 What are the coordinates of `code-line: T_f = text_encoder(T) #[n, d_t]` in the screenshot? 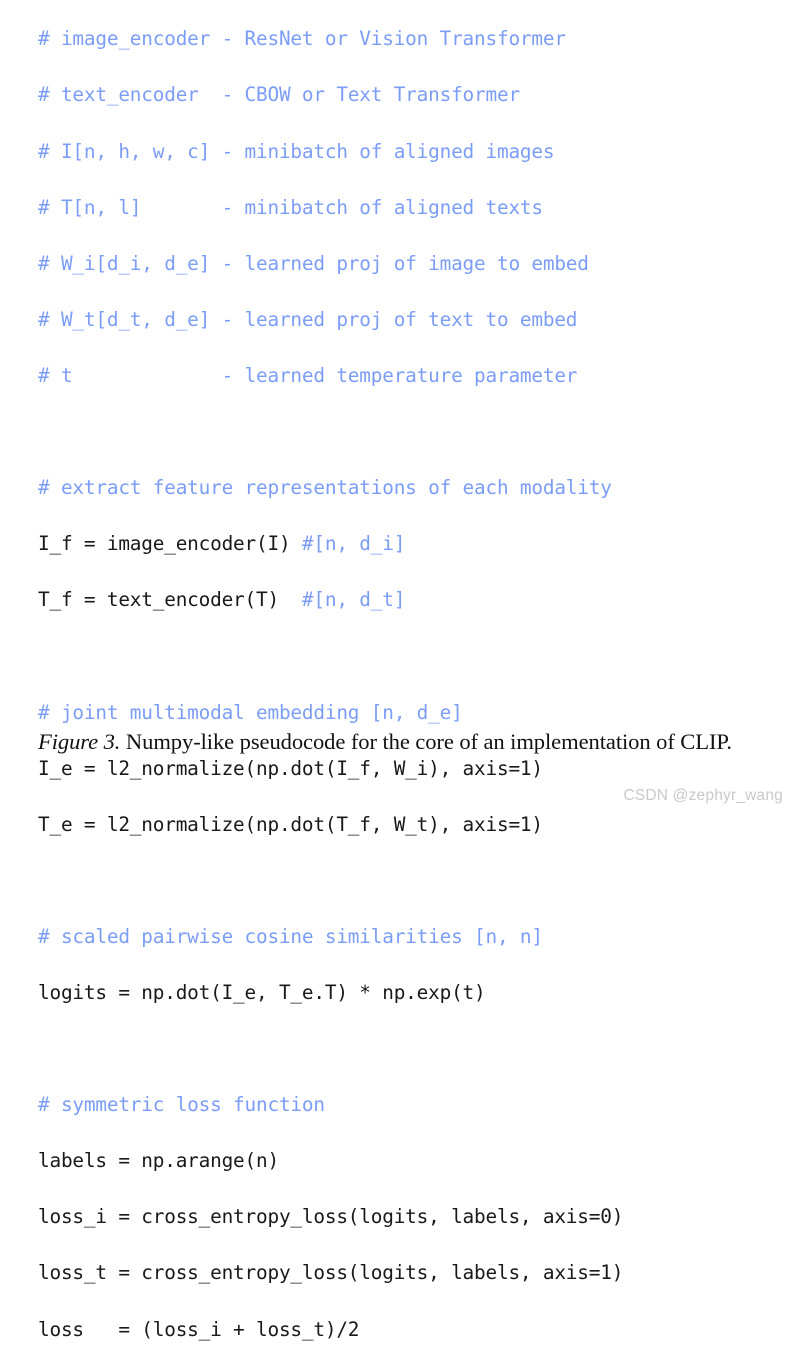 It's located at (414, 600).